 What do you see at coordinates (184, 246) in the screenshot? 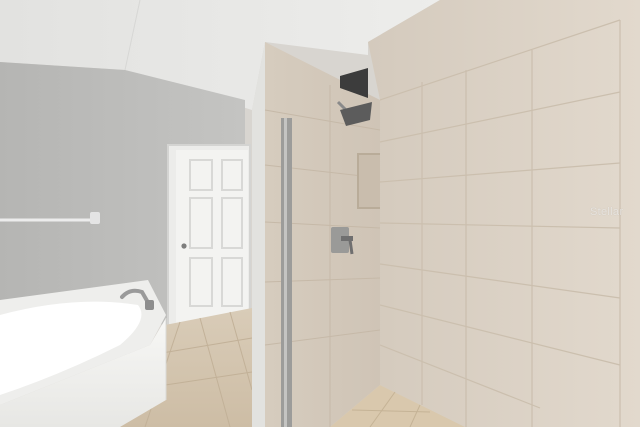
I see `door-knob-icon` at bounding box center [184, 246].